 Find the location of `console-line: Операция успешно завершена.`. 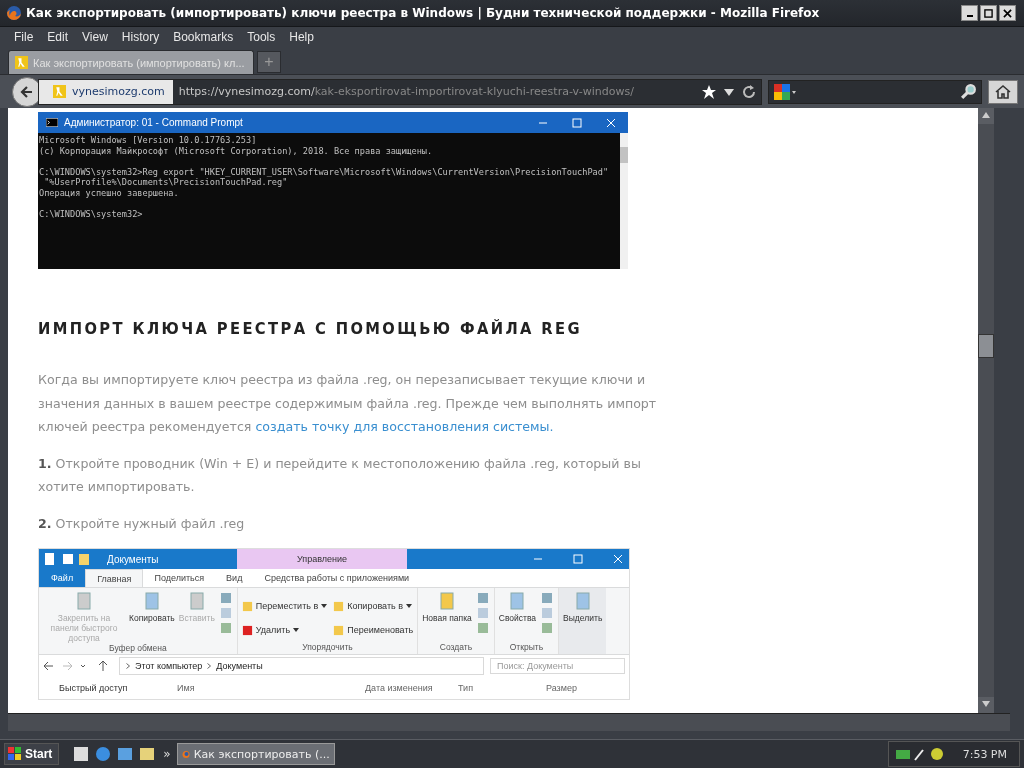

console-line: Операция успешно завершена. is located at coordinates (109, 193).